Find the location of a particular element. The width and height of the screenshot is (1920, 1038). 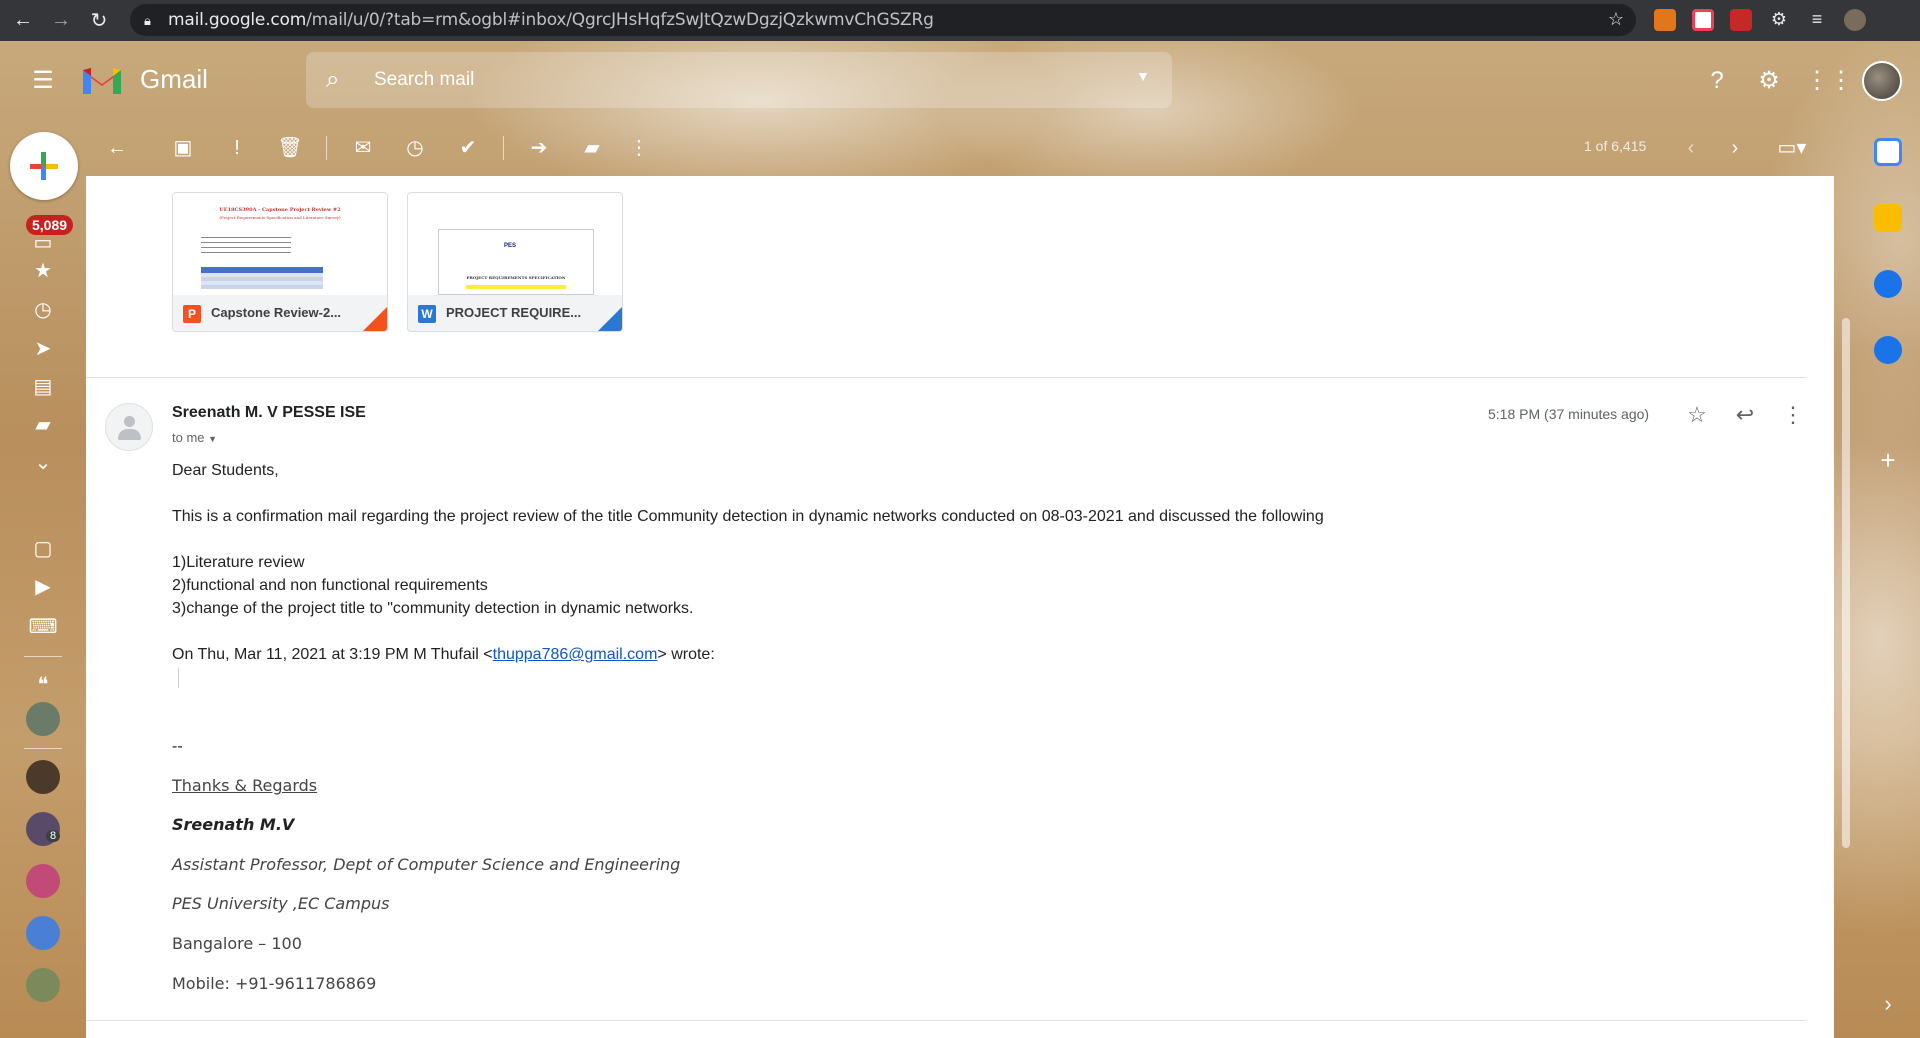

forward-arrow-icon: → is located at coordinates (61, 21).